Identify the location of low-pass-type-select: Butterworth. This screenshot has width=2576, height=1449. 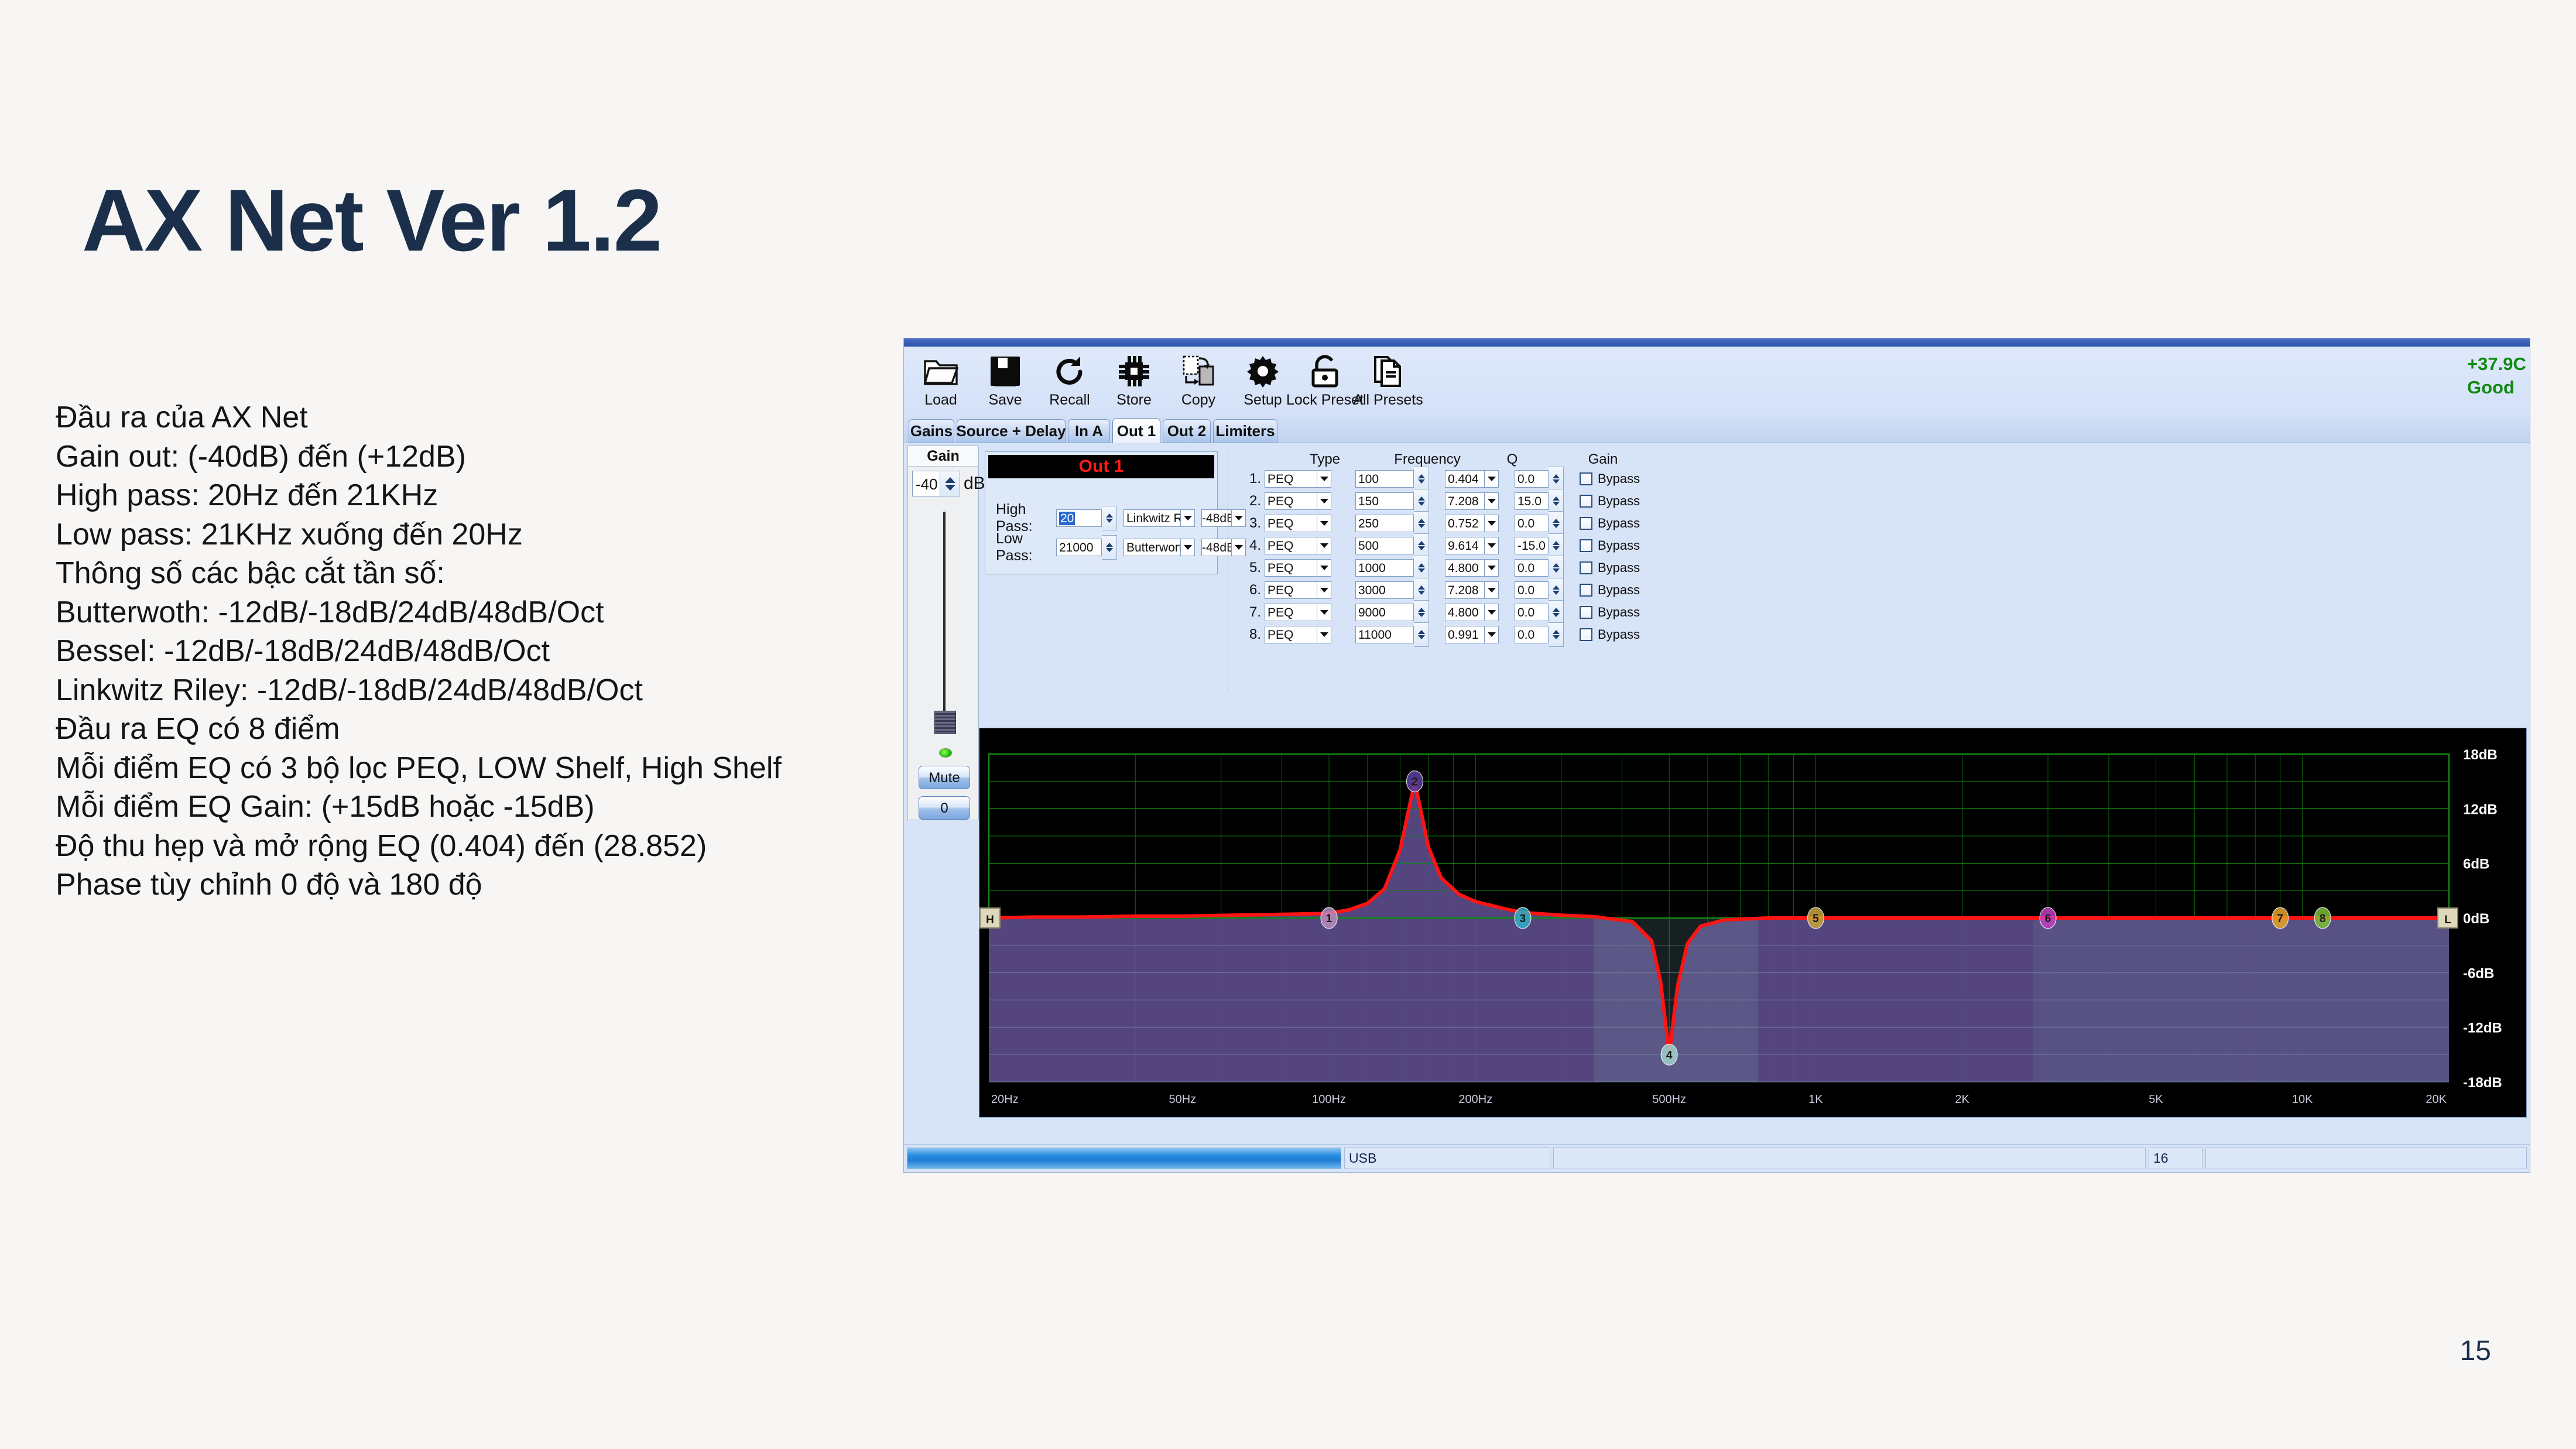
(1152, 547).